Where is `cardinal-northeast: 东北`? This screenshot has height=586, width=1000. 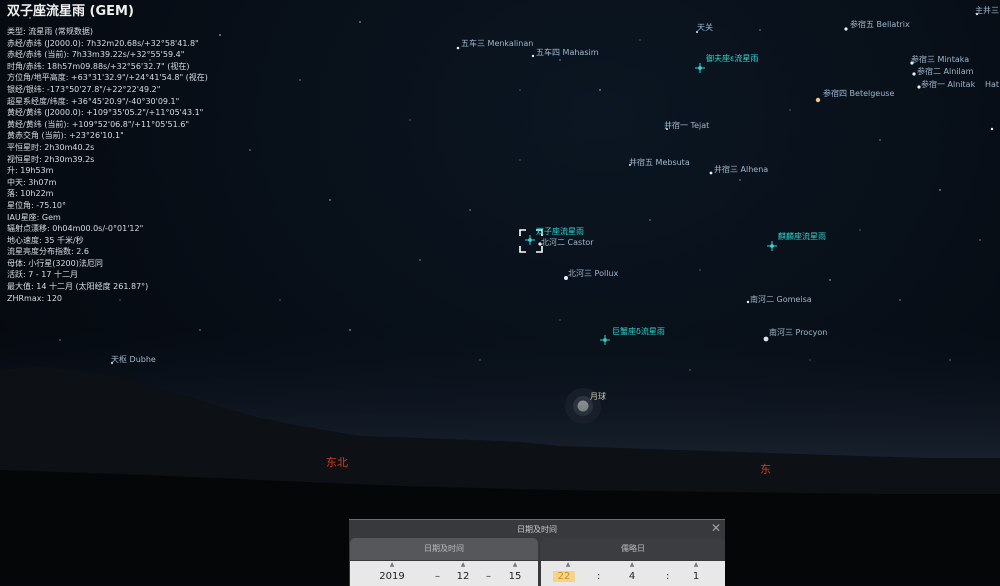
cardinal-northeast: 东北 is located at coordinates (337, 462).